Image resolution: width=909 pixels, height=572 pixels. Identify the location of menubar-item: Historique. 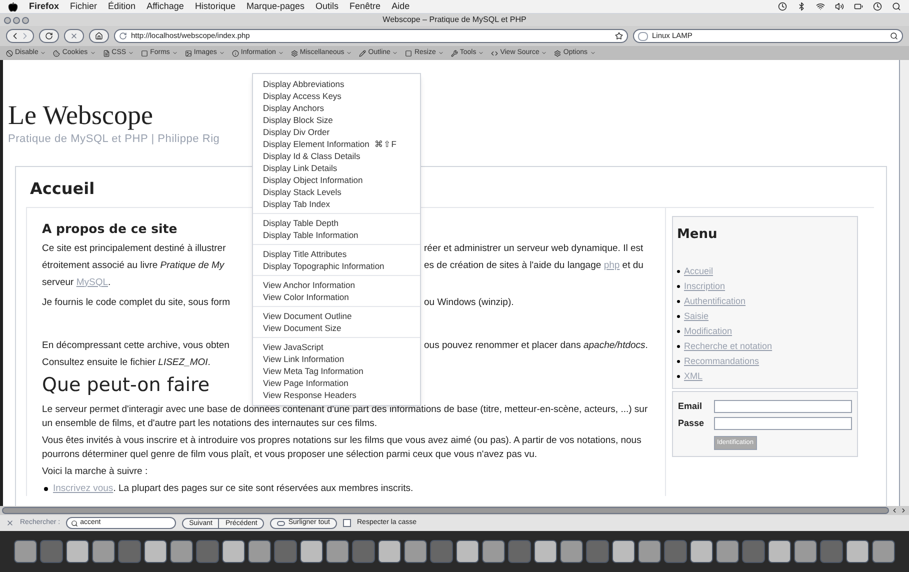
(215, 7).